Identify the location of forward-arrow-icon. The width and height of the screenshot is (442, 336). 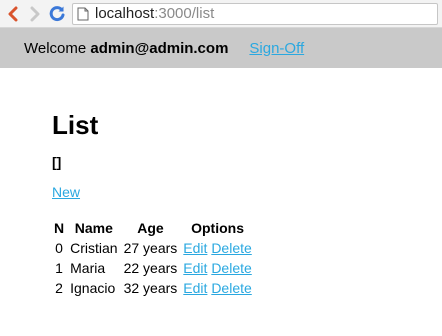
(35, 13).